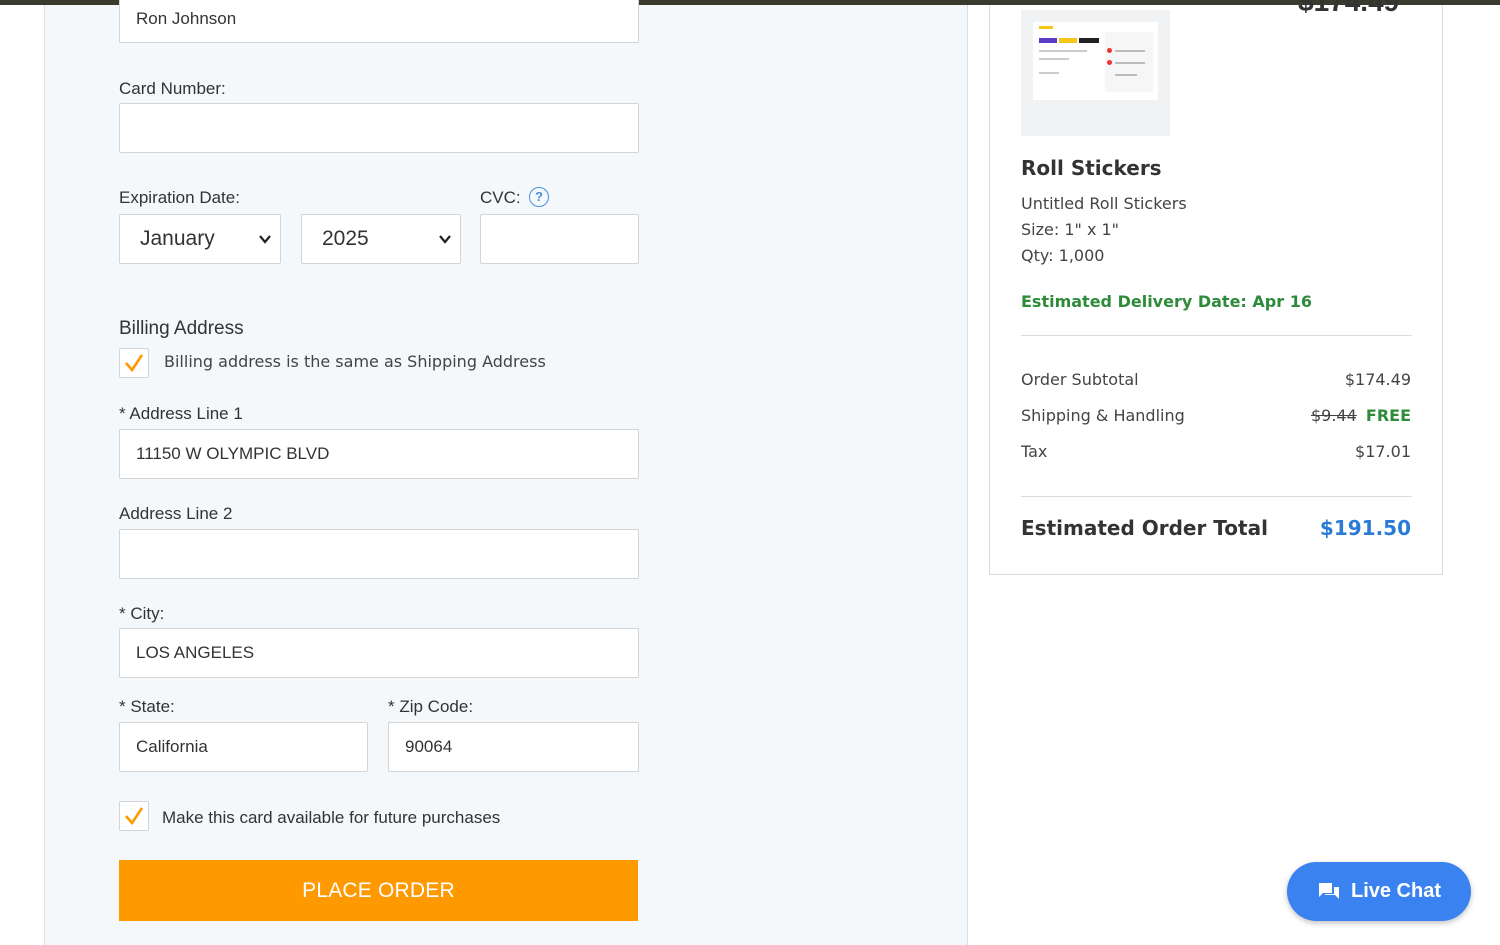 This screenshot has height=945, width=1500. Describe the element at coordinates (1063, 255) in the screenshot. I see `product-qty: Qty: 1,000` at that location.